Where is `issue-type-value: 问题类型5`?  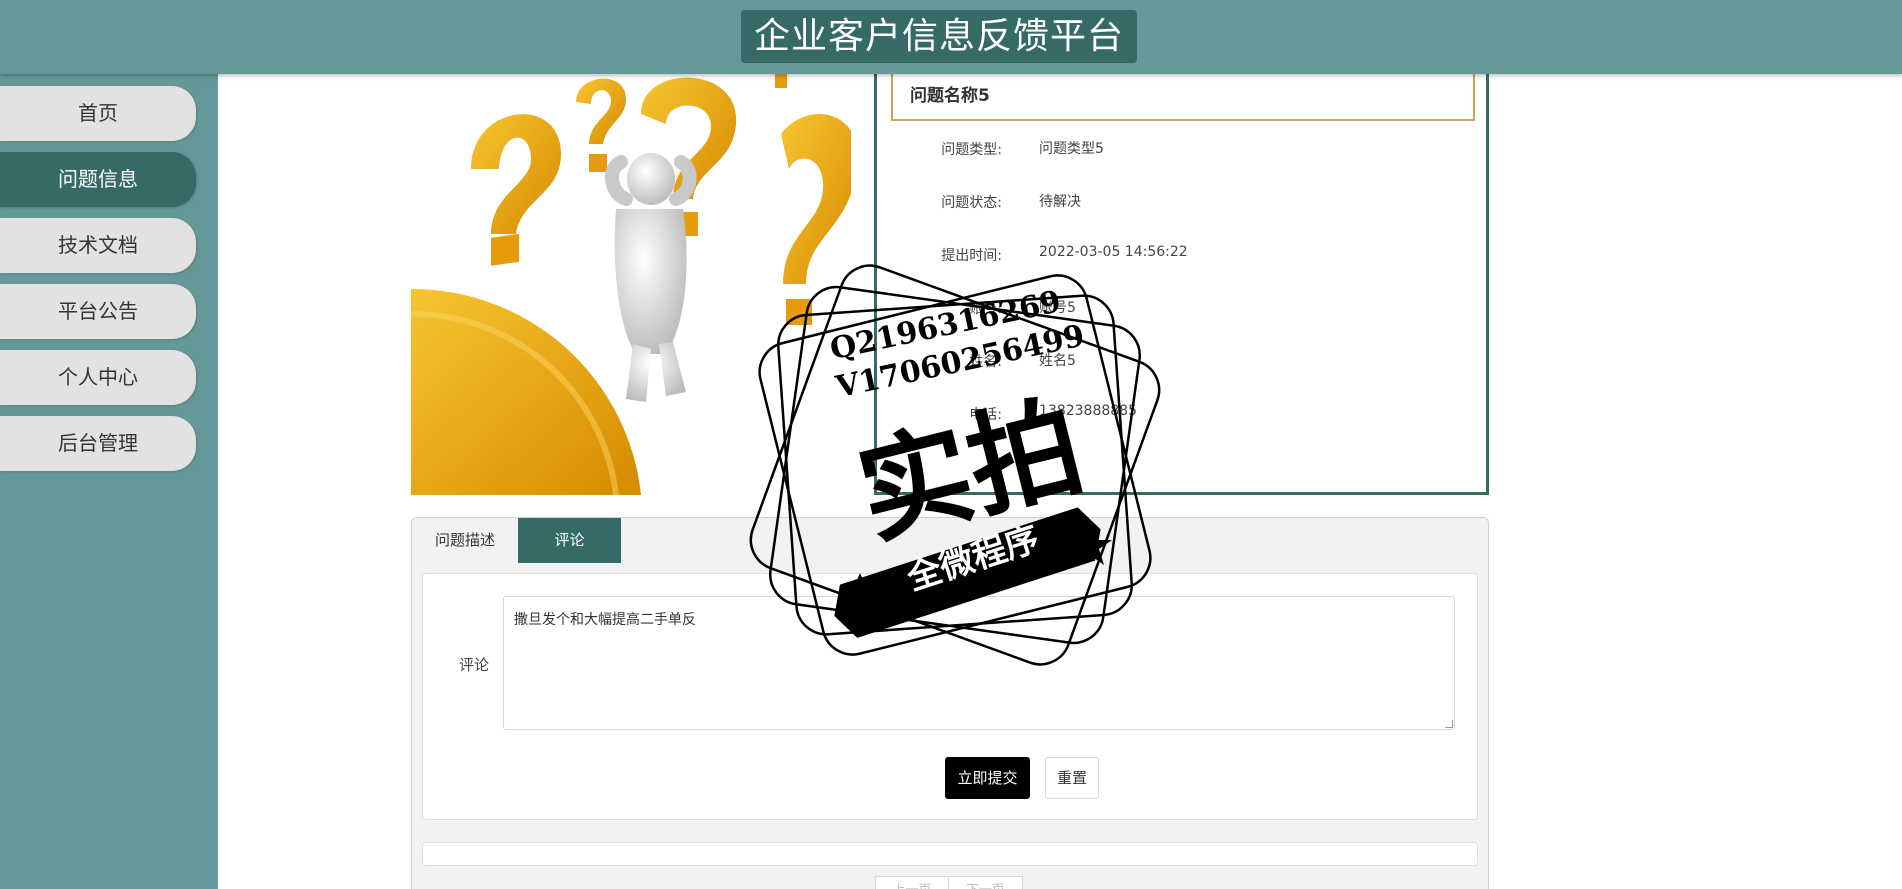 issue-type-value: 问题类型5 is located at coordinates (1071, 149).